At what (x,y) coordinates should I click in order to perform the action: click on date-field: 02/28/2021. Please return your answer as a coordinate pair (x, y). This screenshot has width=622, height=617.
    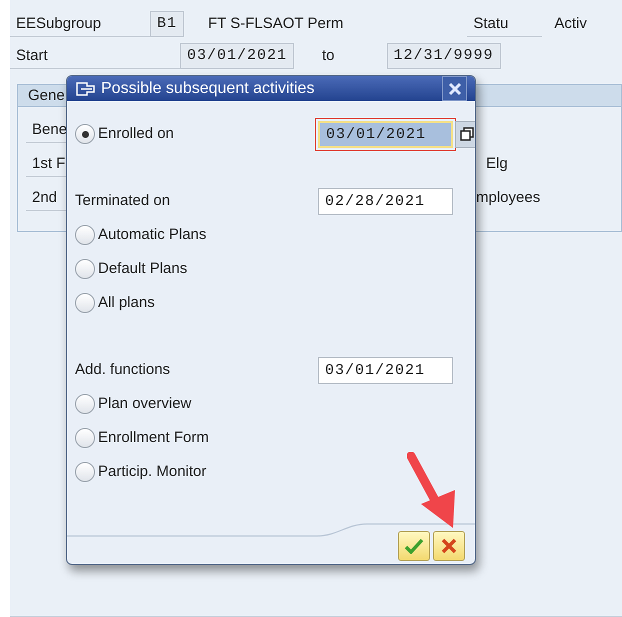
    Looking at the image, I should click on (385, 201).